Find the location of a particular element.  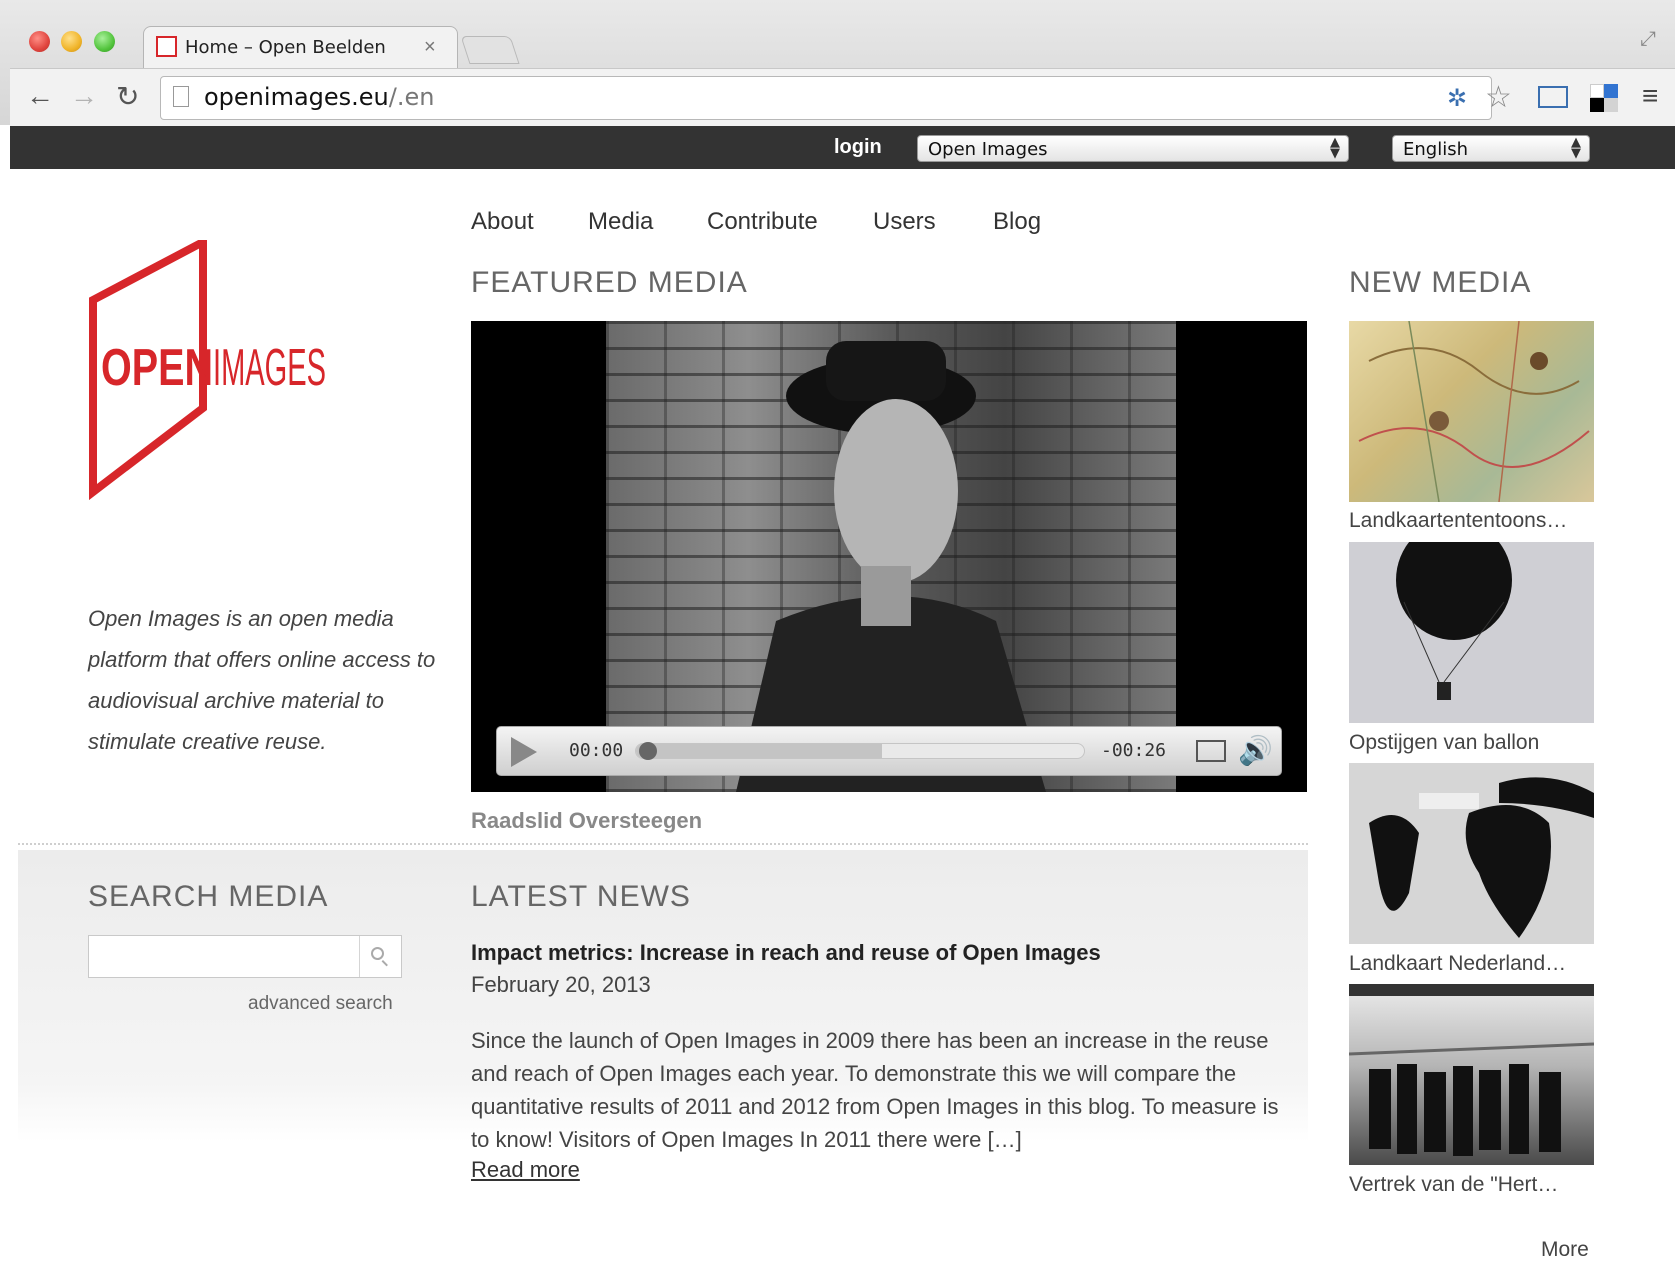

new-media-thumbnail-balloon is located at coordinates (1471, 632).